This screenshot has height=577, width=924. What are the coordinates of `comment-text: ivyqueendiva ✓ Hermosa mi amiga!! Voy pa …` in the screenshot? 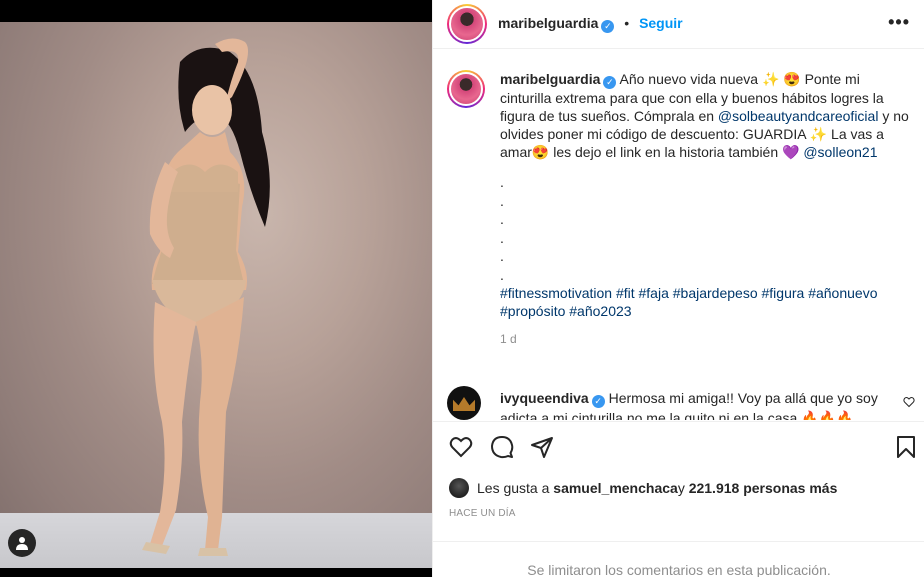 It's located at (695, 404).